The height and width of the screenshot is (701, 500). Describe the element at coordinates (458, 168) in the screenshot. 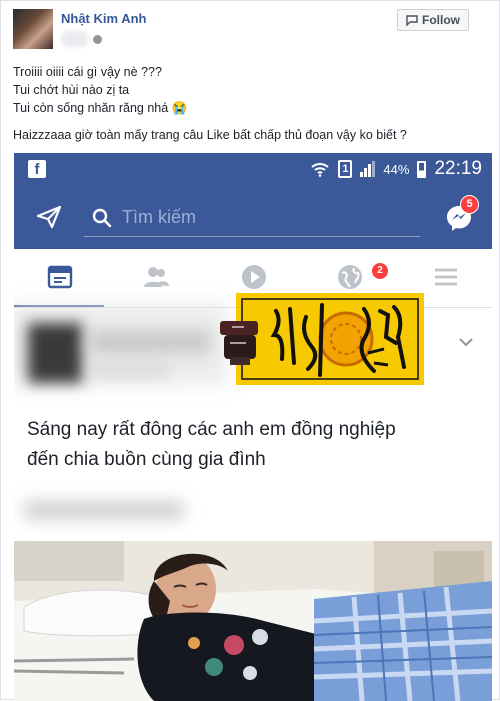

I see `clock-time: 22:19` at that location.